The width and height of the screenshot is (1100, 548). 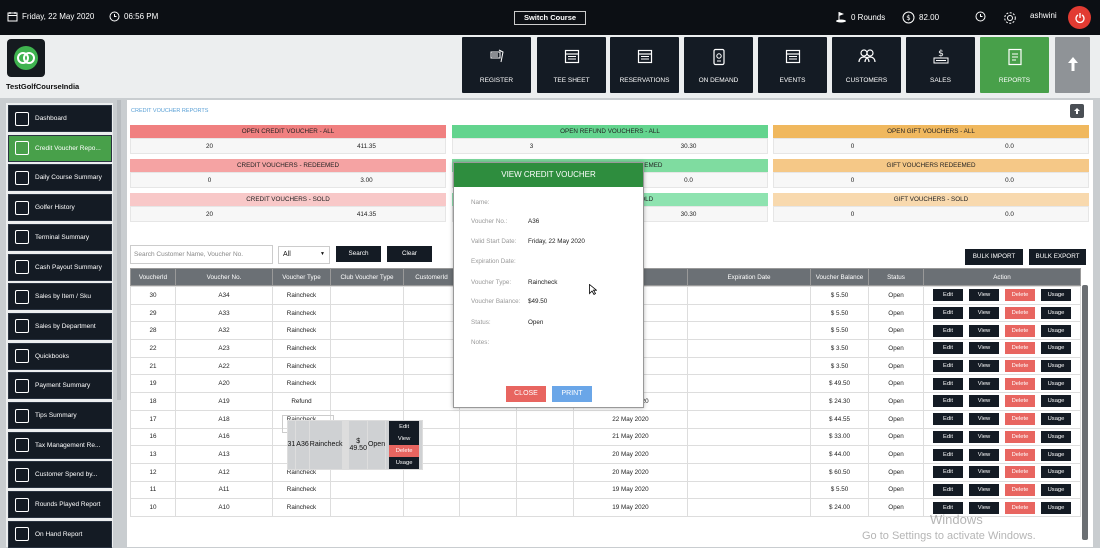 I want to click on switch-course-button: Switch Course, so click(x=550, y=18).